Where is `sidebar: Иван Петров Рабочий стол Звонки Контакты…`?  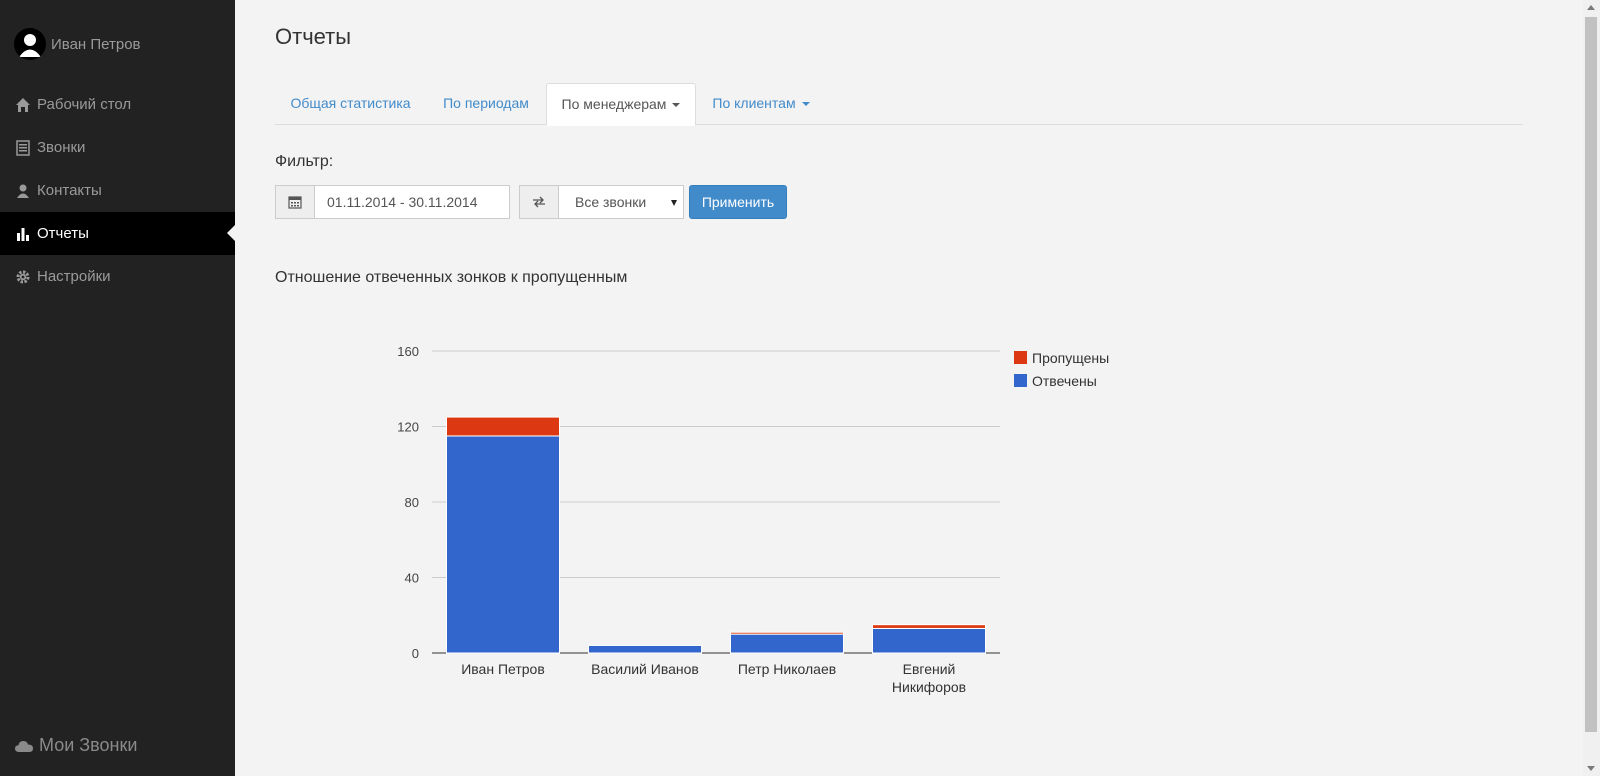
sidebar: Иван Петров Рабочий стол Звонки Контакты… is located at coordinates (117, 388).